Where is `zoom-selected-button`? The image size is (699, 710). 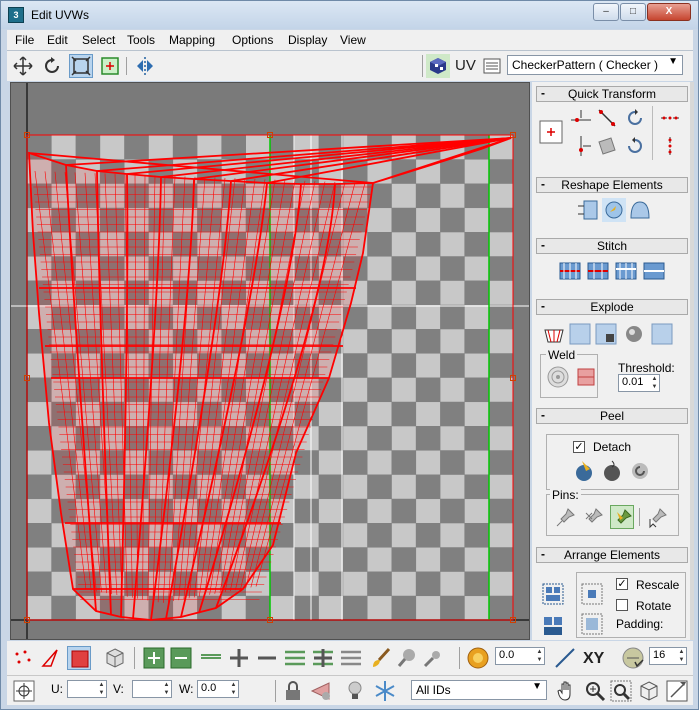
zoom-selected-button is located at coordinates (677, 691).